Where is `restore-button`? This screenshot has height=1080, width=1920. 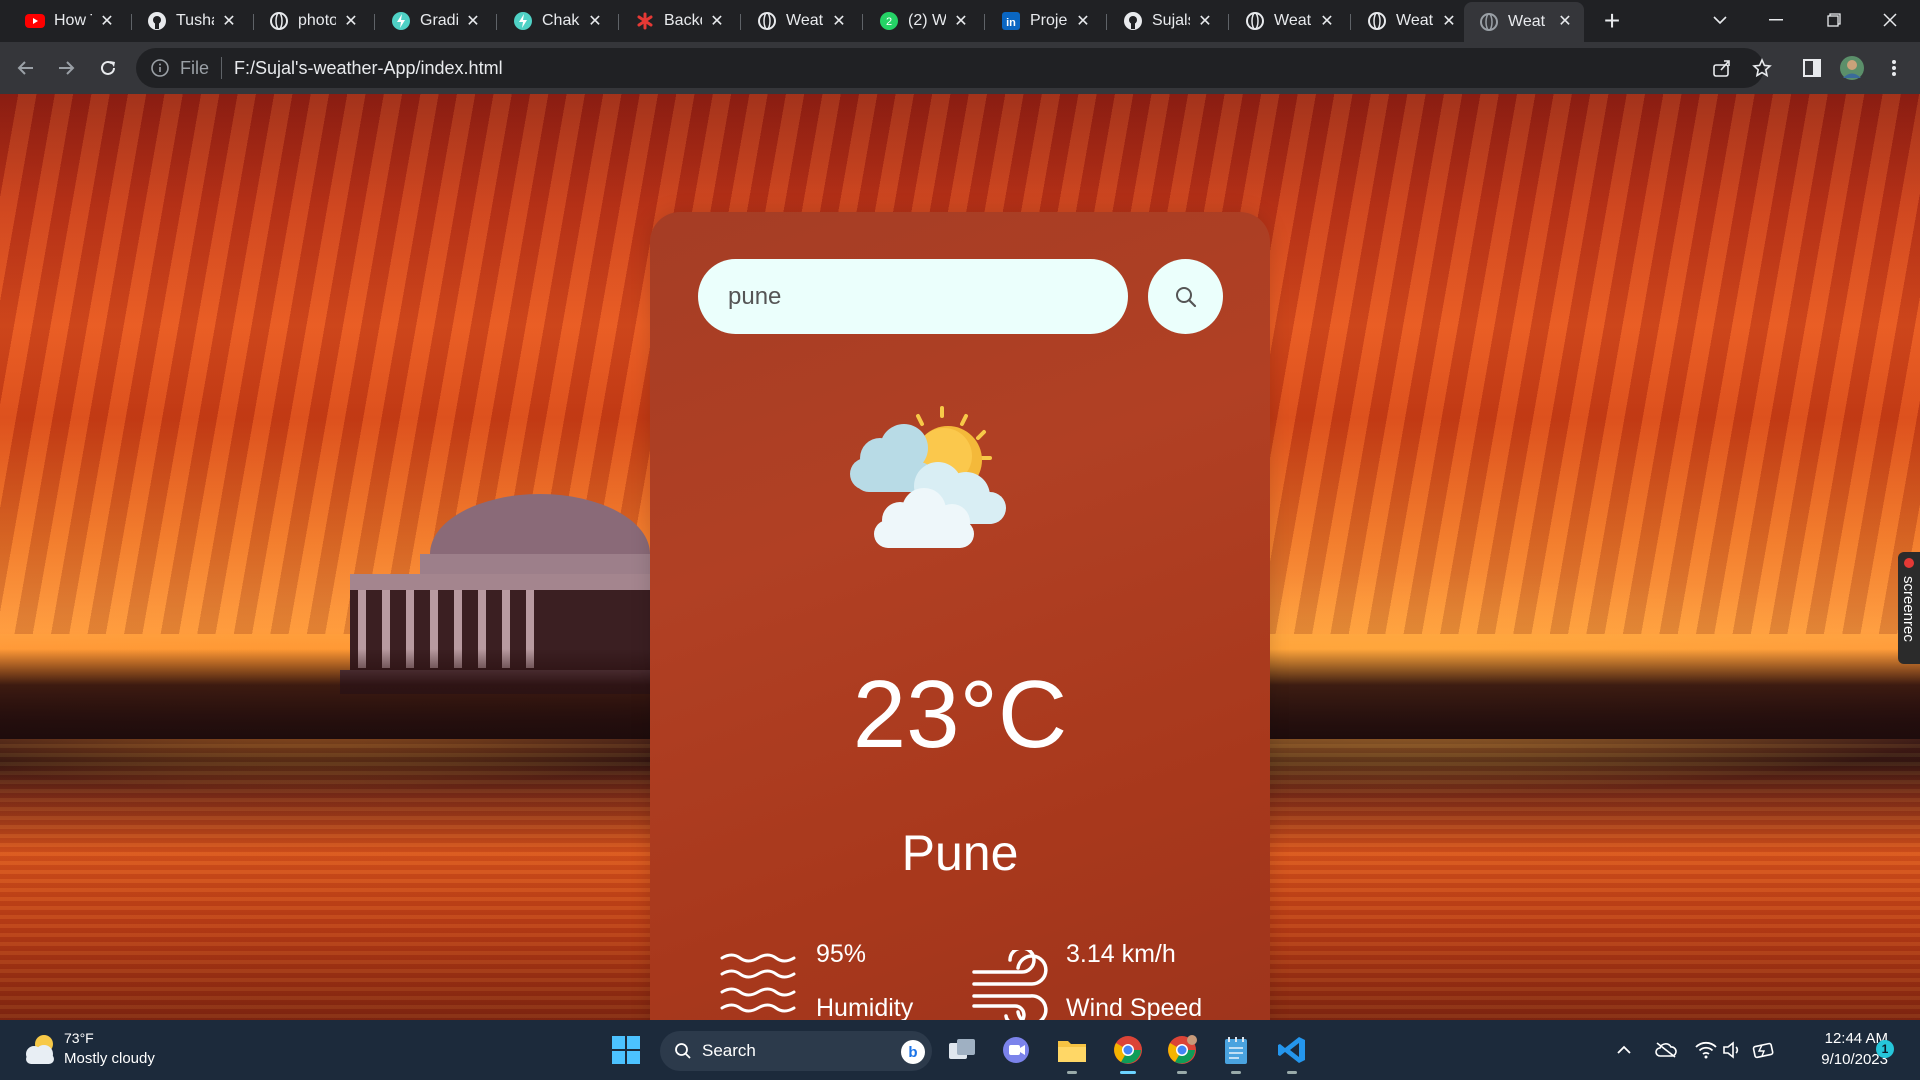
restore-button is located at coordinates (1834, 20).